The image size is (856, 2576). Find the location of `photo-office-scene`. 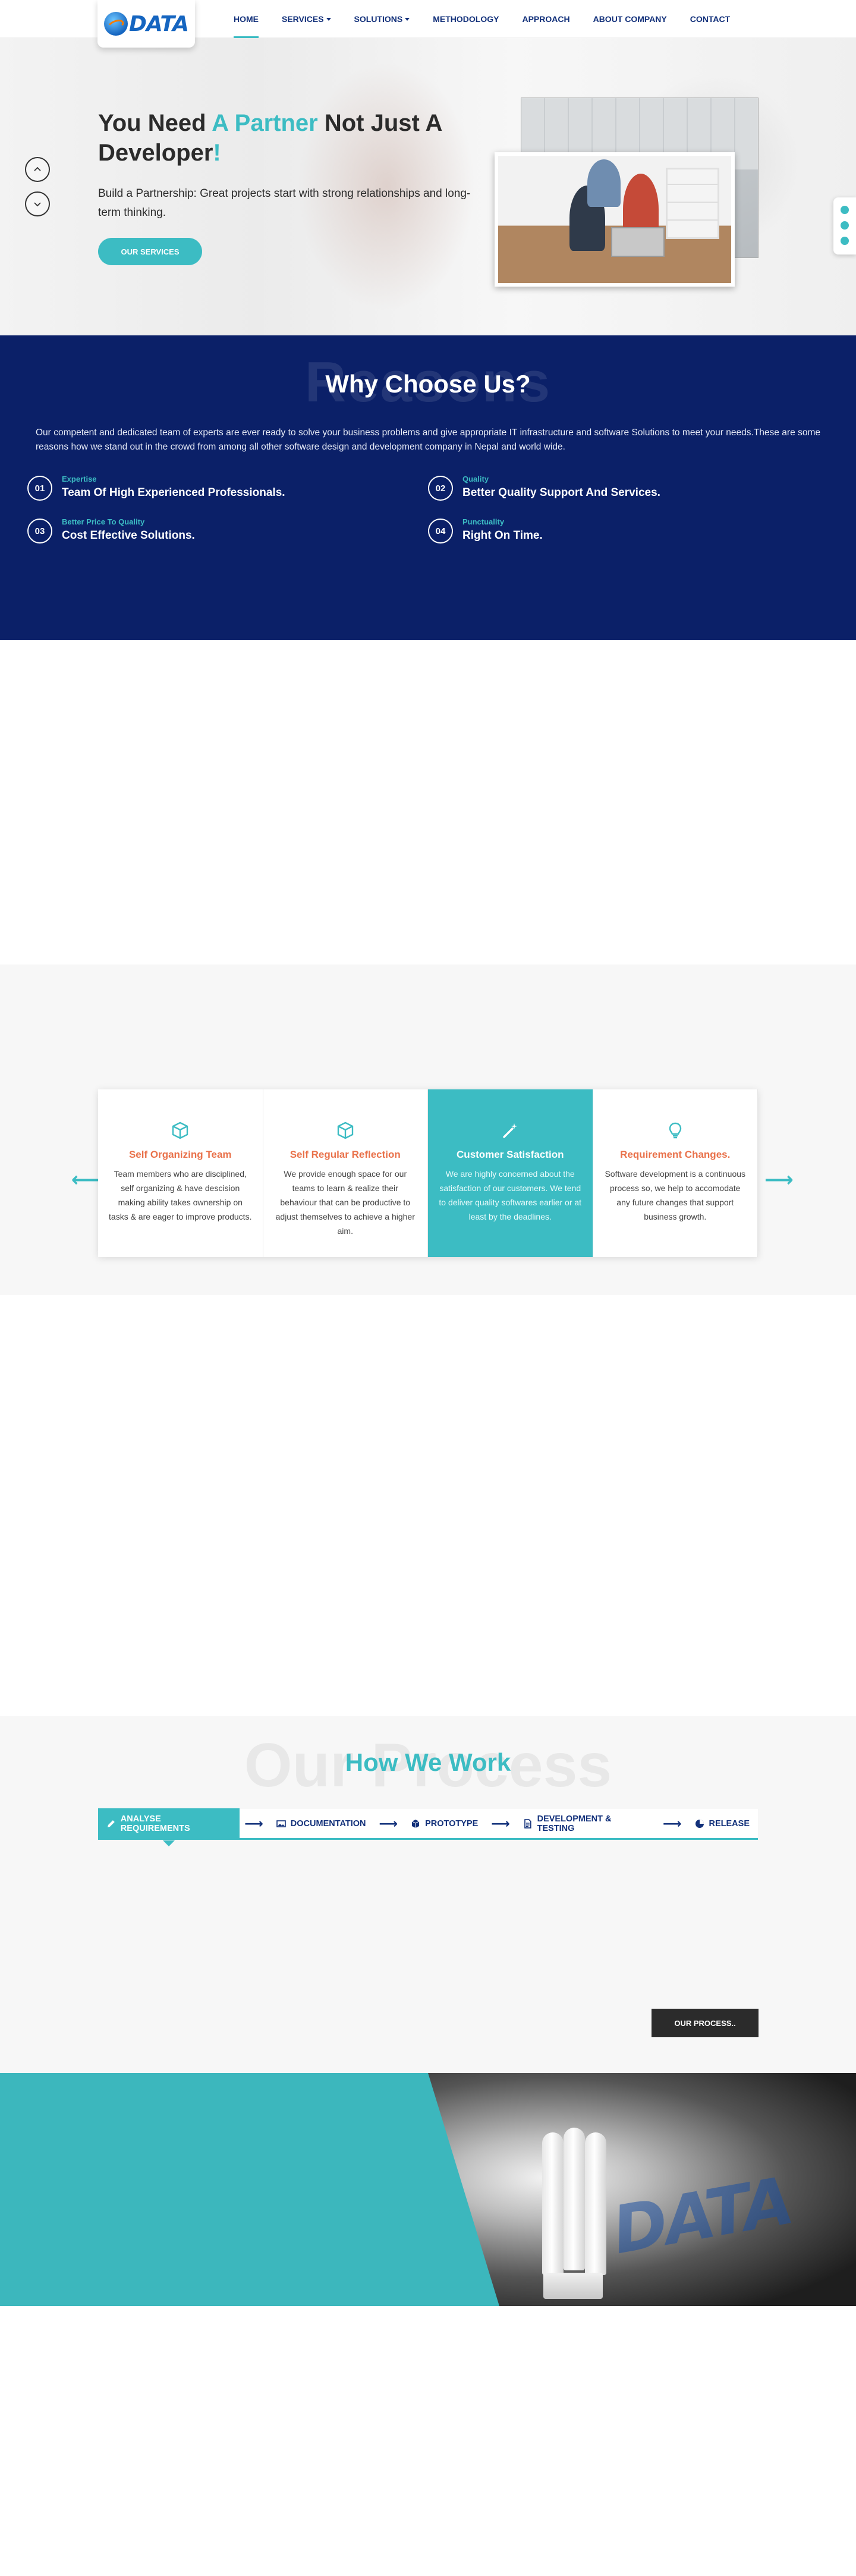

photo-office-scene is located at coordinates (614, 219).